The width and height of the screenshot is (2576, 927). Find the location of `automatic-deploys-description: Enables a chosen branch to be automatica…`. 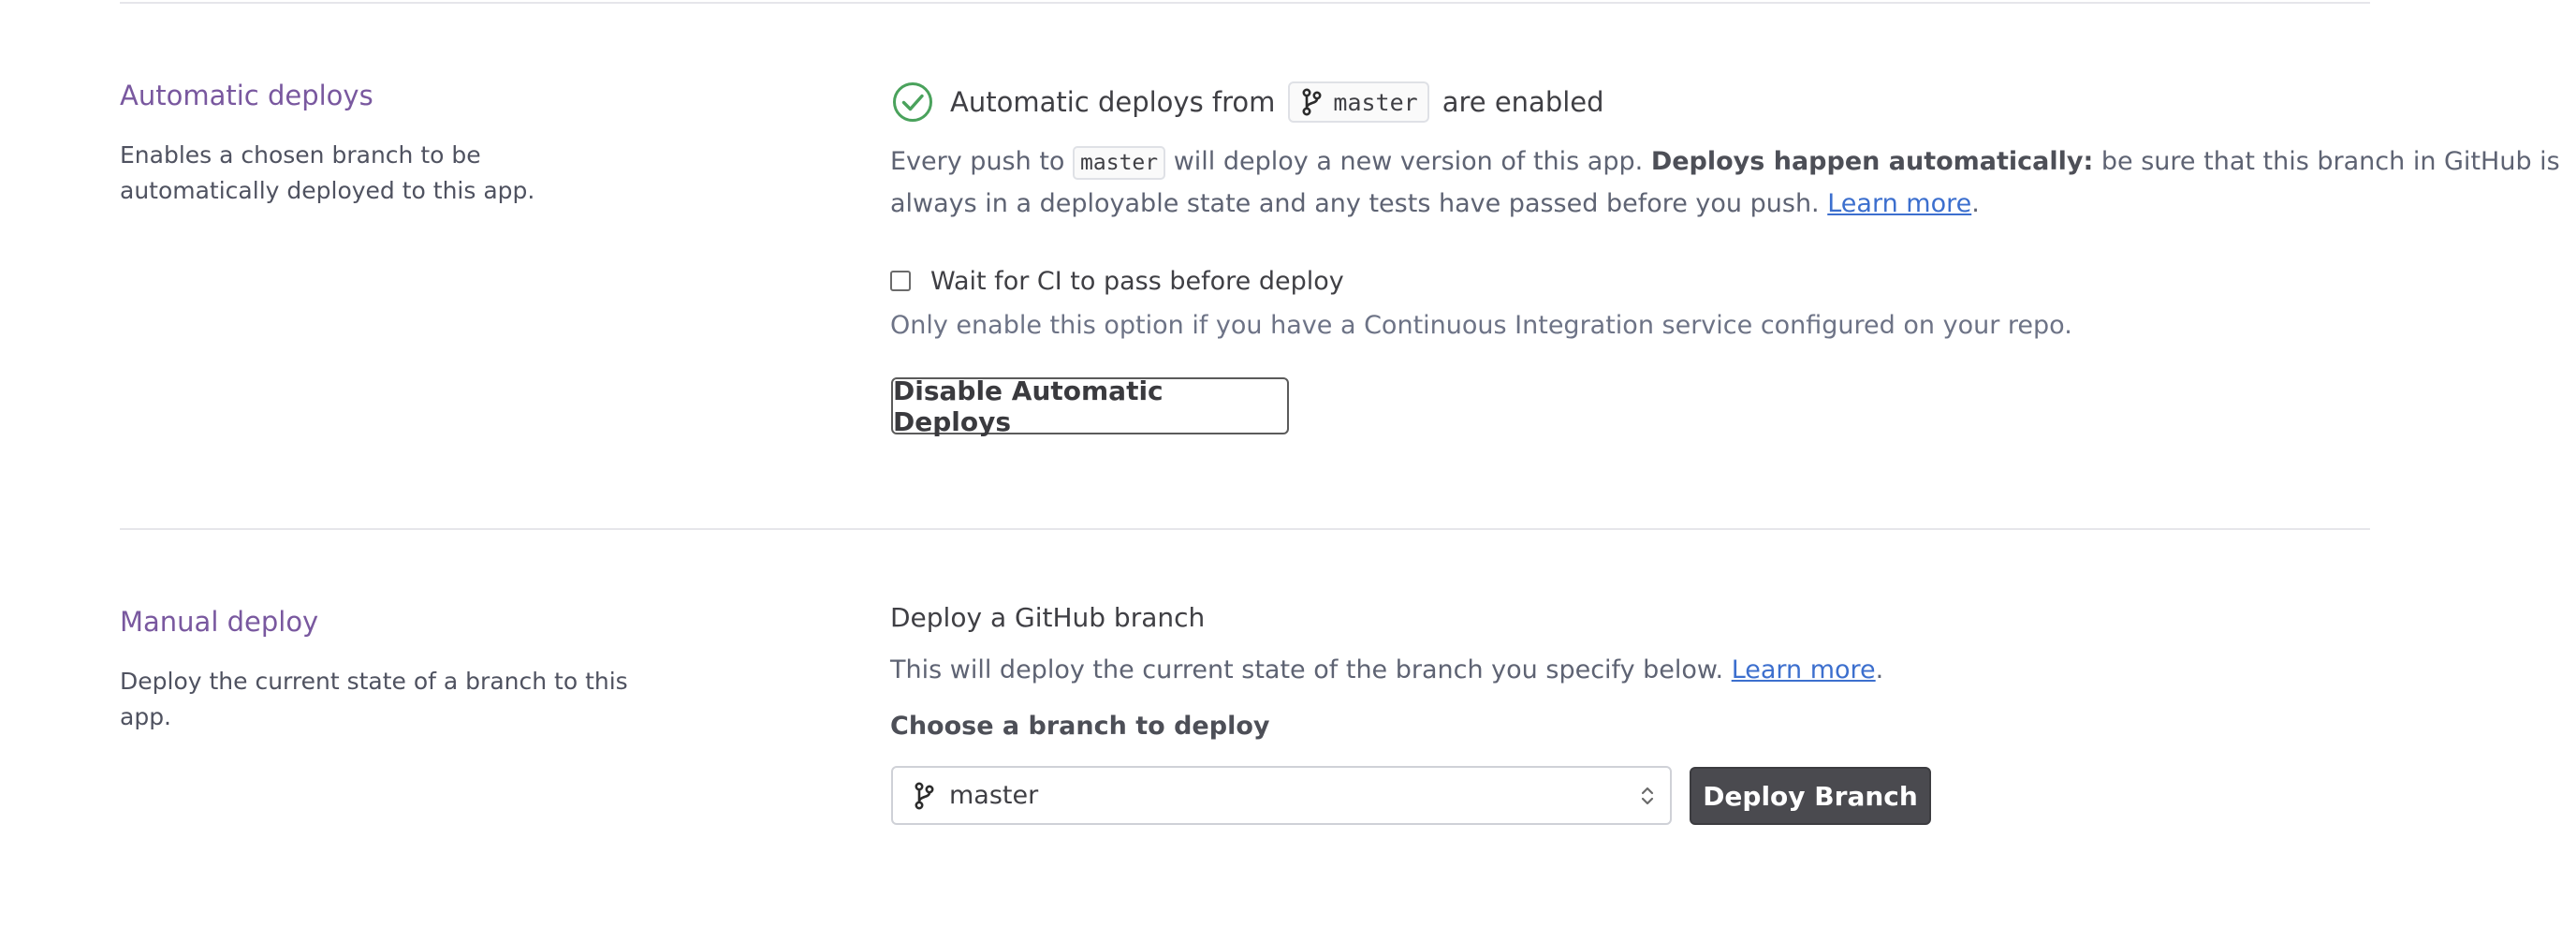

automatic-deploys-description: Enables a chosen branch to be automatica… is located at coordinates (327, 172).